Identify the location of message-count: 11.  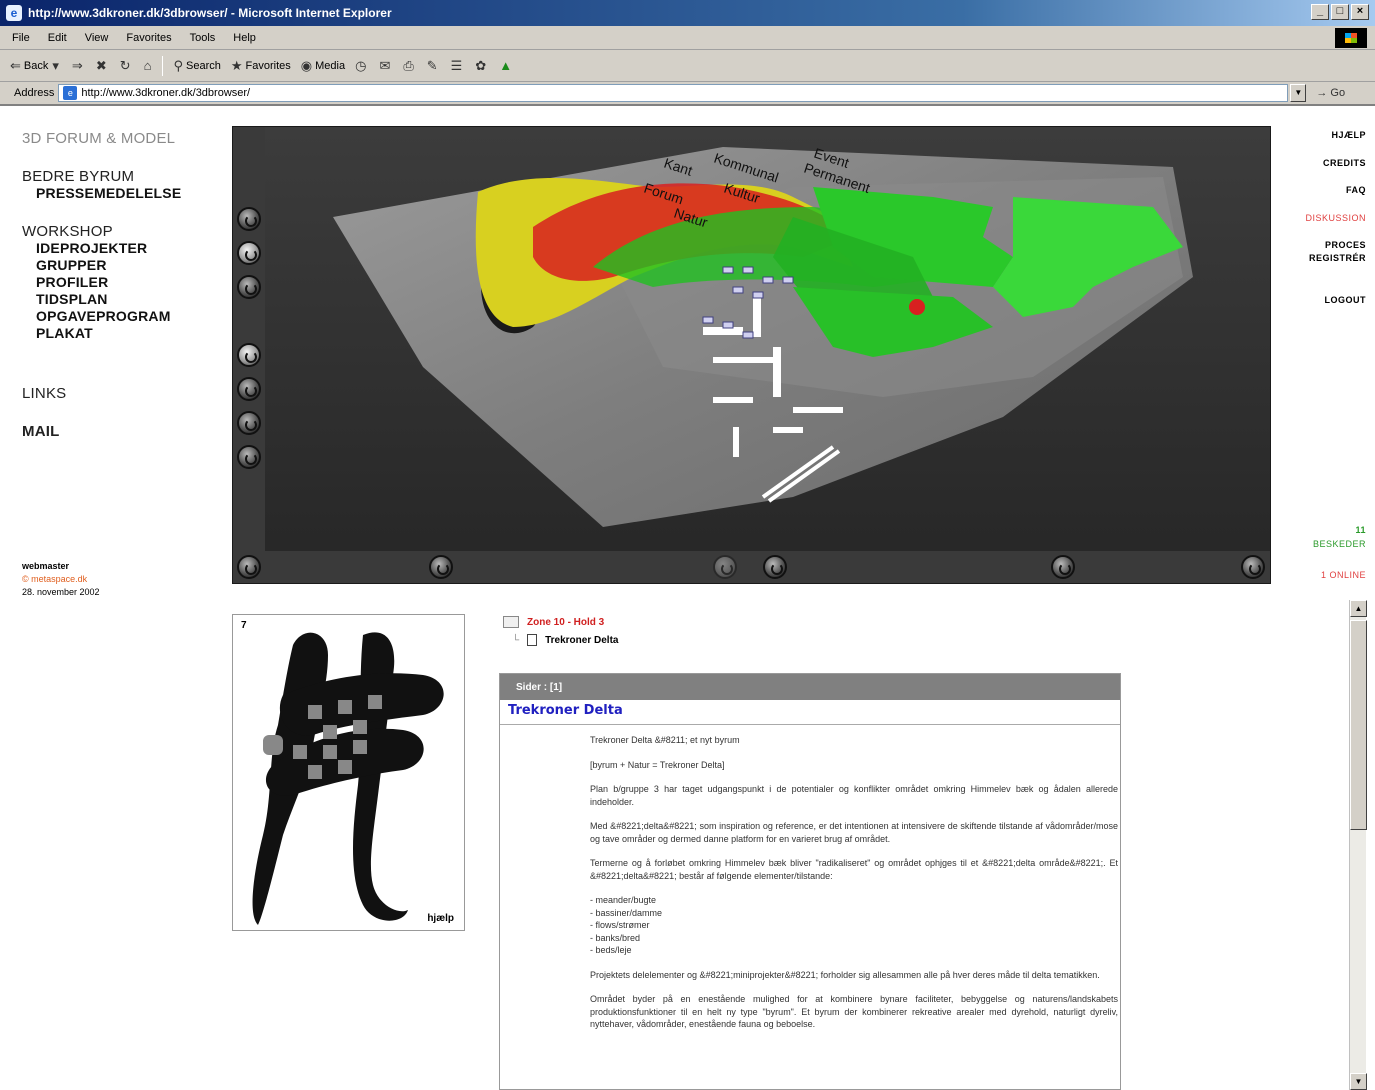
(1360, 530).